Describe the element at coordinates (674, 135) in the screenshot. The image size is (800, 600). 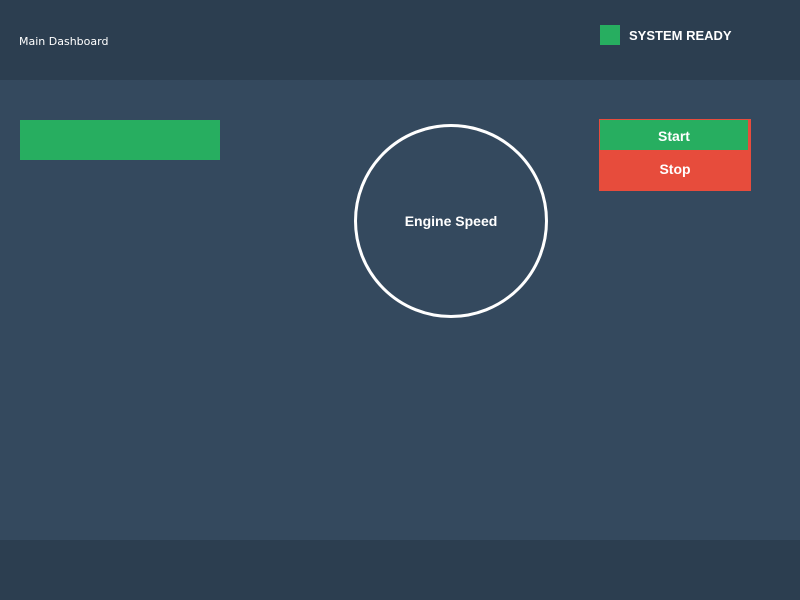
I see `start-button: Start` at that location.